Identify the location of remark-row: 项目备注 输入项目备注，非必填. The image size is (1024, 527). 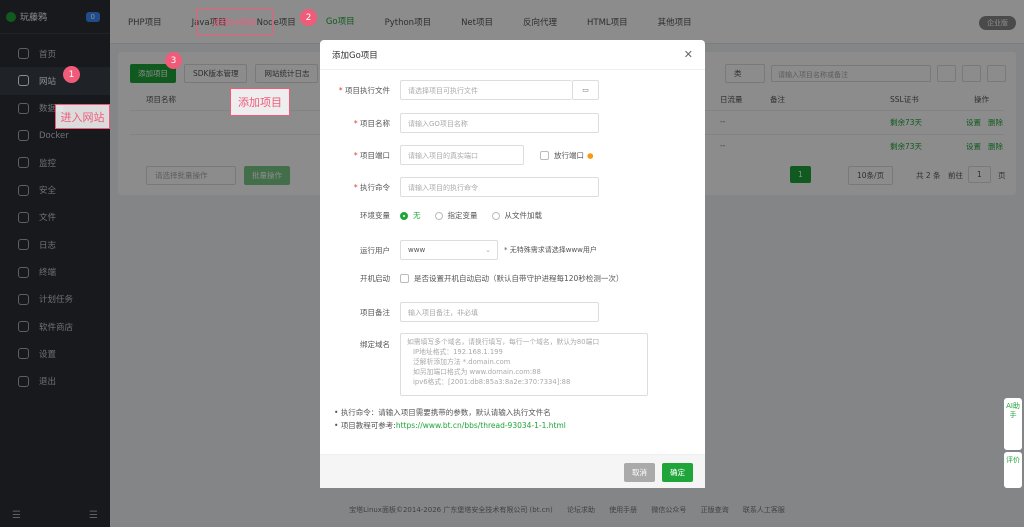
(512, 312).